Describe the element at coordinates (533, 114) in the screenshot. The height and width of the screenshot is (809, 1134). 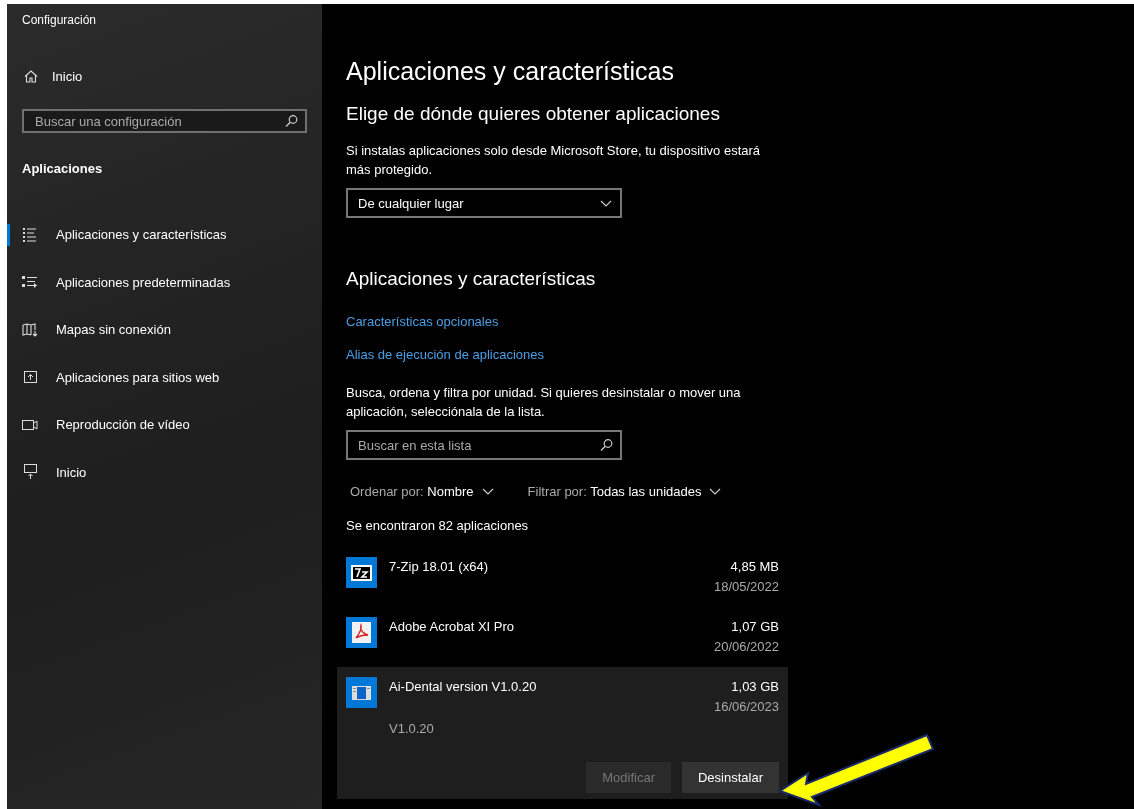
I see `section-heading: Elige de dónde quieres obtener aplicaciones` at that location.